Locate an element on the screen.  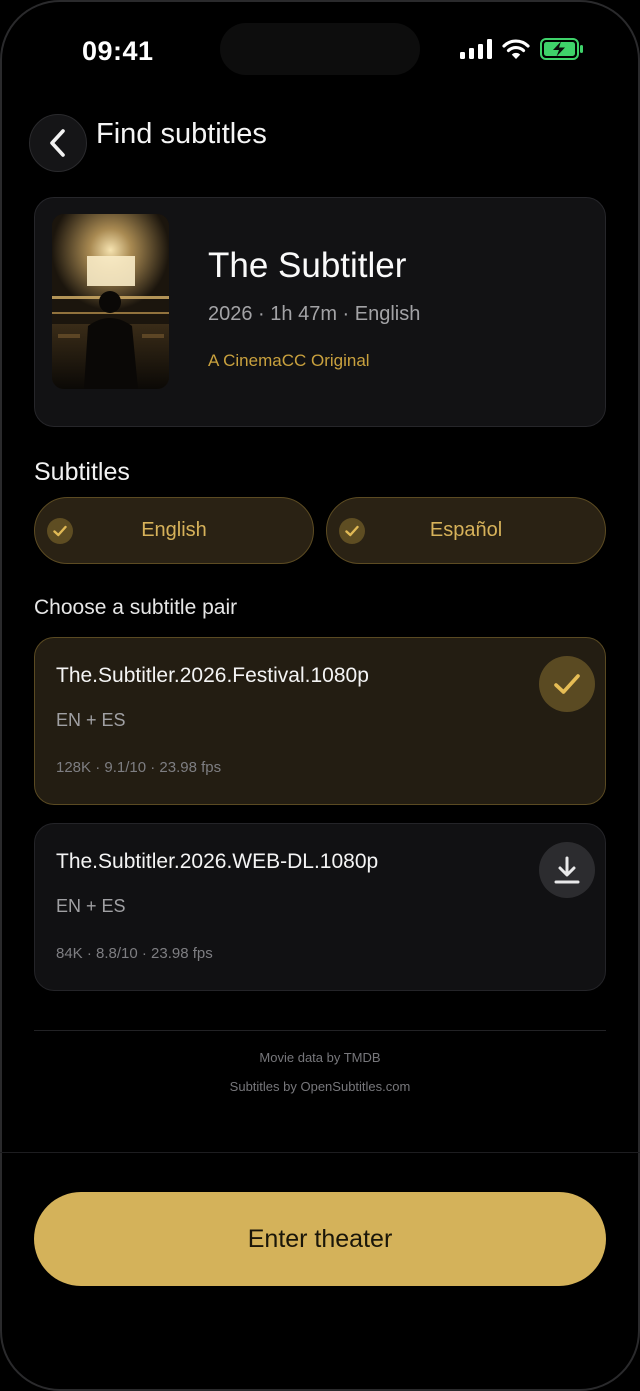
movie-tagline: A CinemaCC Original is located at coordinates (289, 360).